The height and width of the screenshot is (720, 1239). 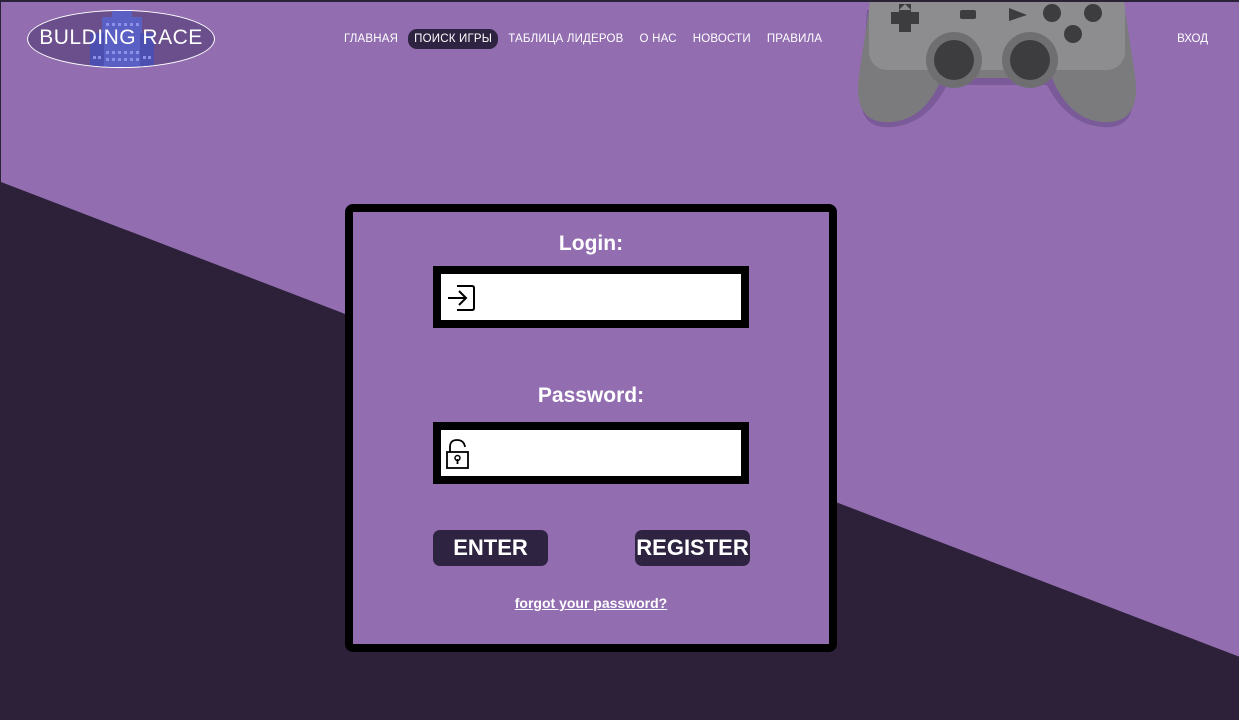 What do you see at coordinates (1192, 39) in the screenshot?
I see `login-link: ВХОД` at bounding box center [1192, 39].